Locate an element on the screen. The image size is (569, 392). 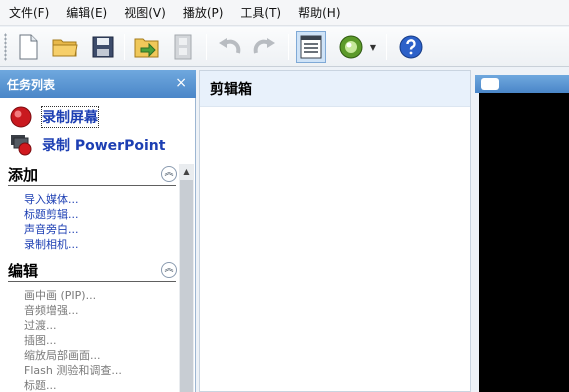
menu-edit: 编辑(E) is located at coordinates (86, 12).